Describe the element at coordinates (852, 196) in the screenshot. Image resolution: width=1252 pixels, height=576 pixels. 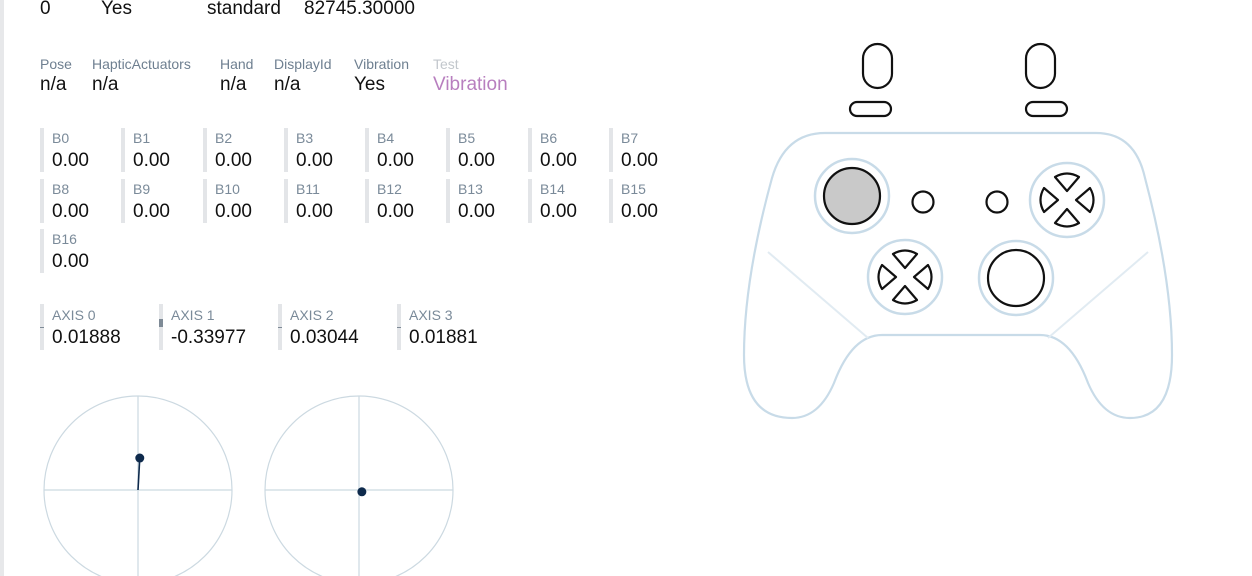
I see `left-stick-icon` at that location.